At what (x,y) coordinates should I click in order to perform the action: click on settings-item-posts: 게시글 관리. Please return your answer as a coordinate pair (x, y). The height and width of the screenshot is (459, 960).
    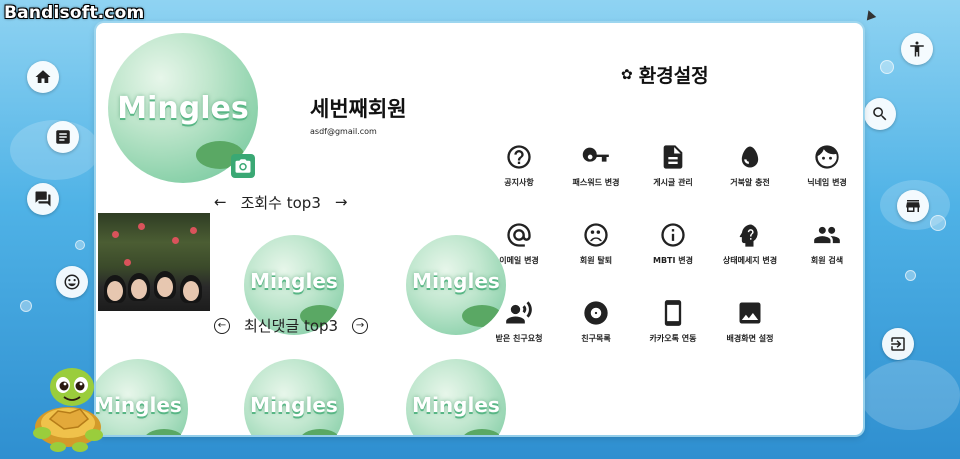
    Looking at the image, I should click on (673, 165).